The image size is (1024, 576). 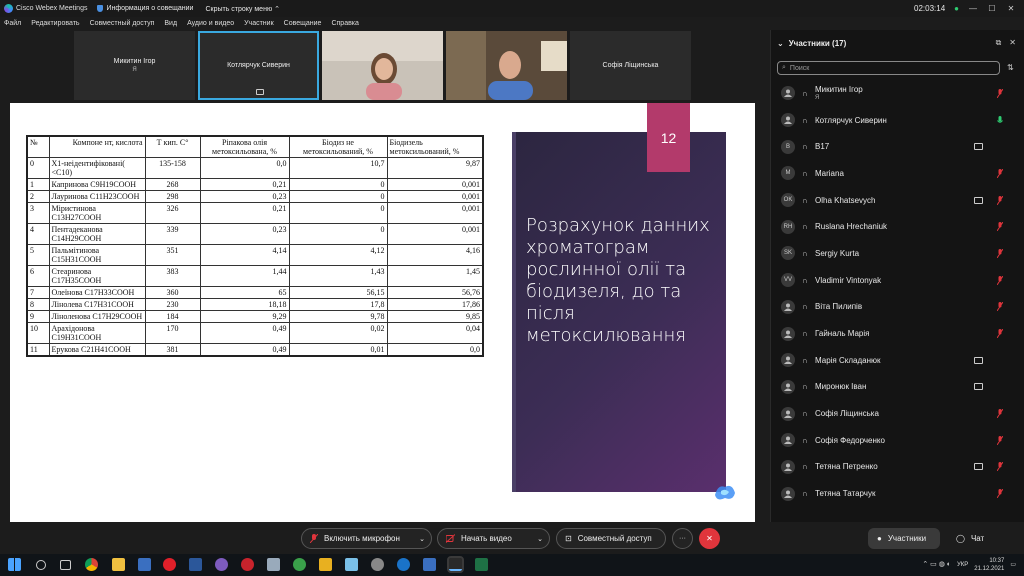 I want to click on vivaldi-icon, so click(x=247, y=564).